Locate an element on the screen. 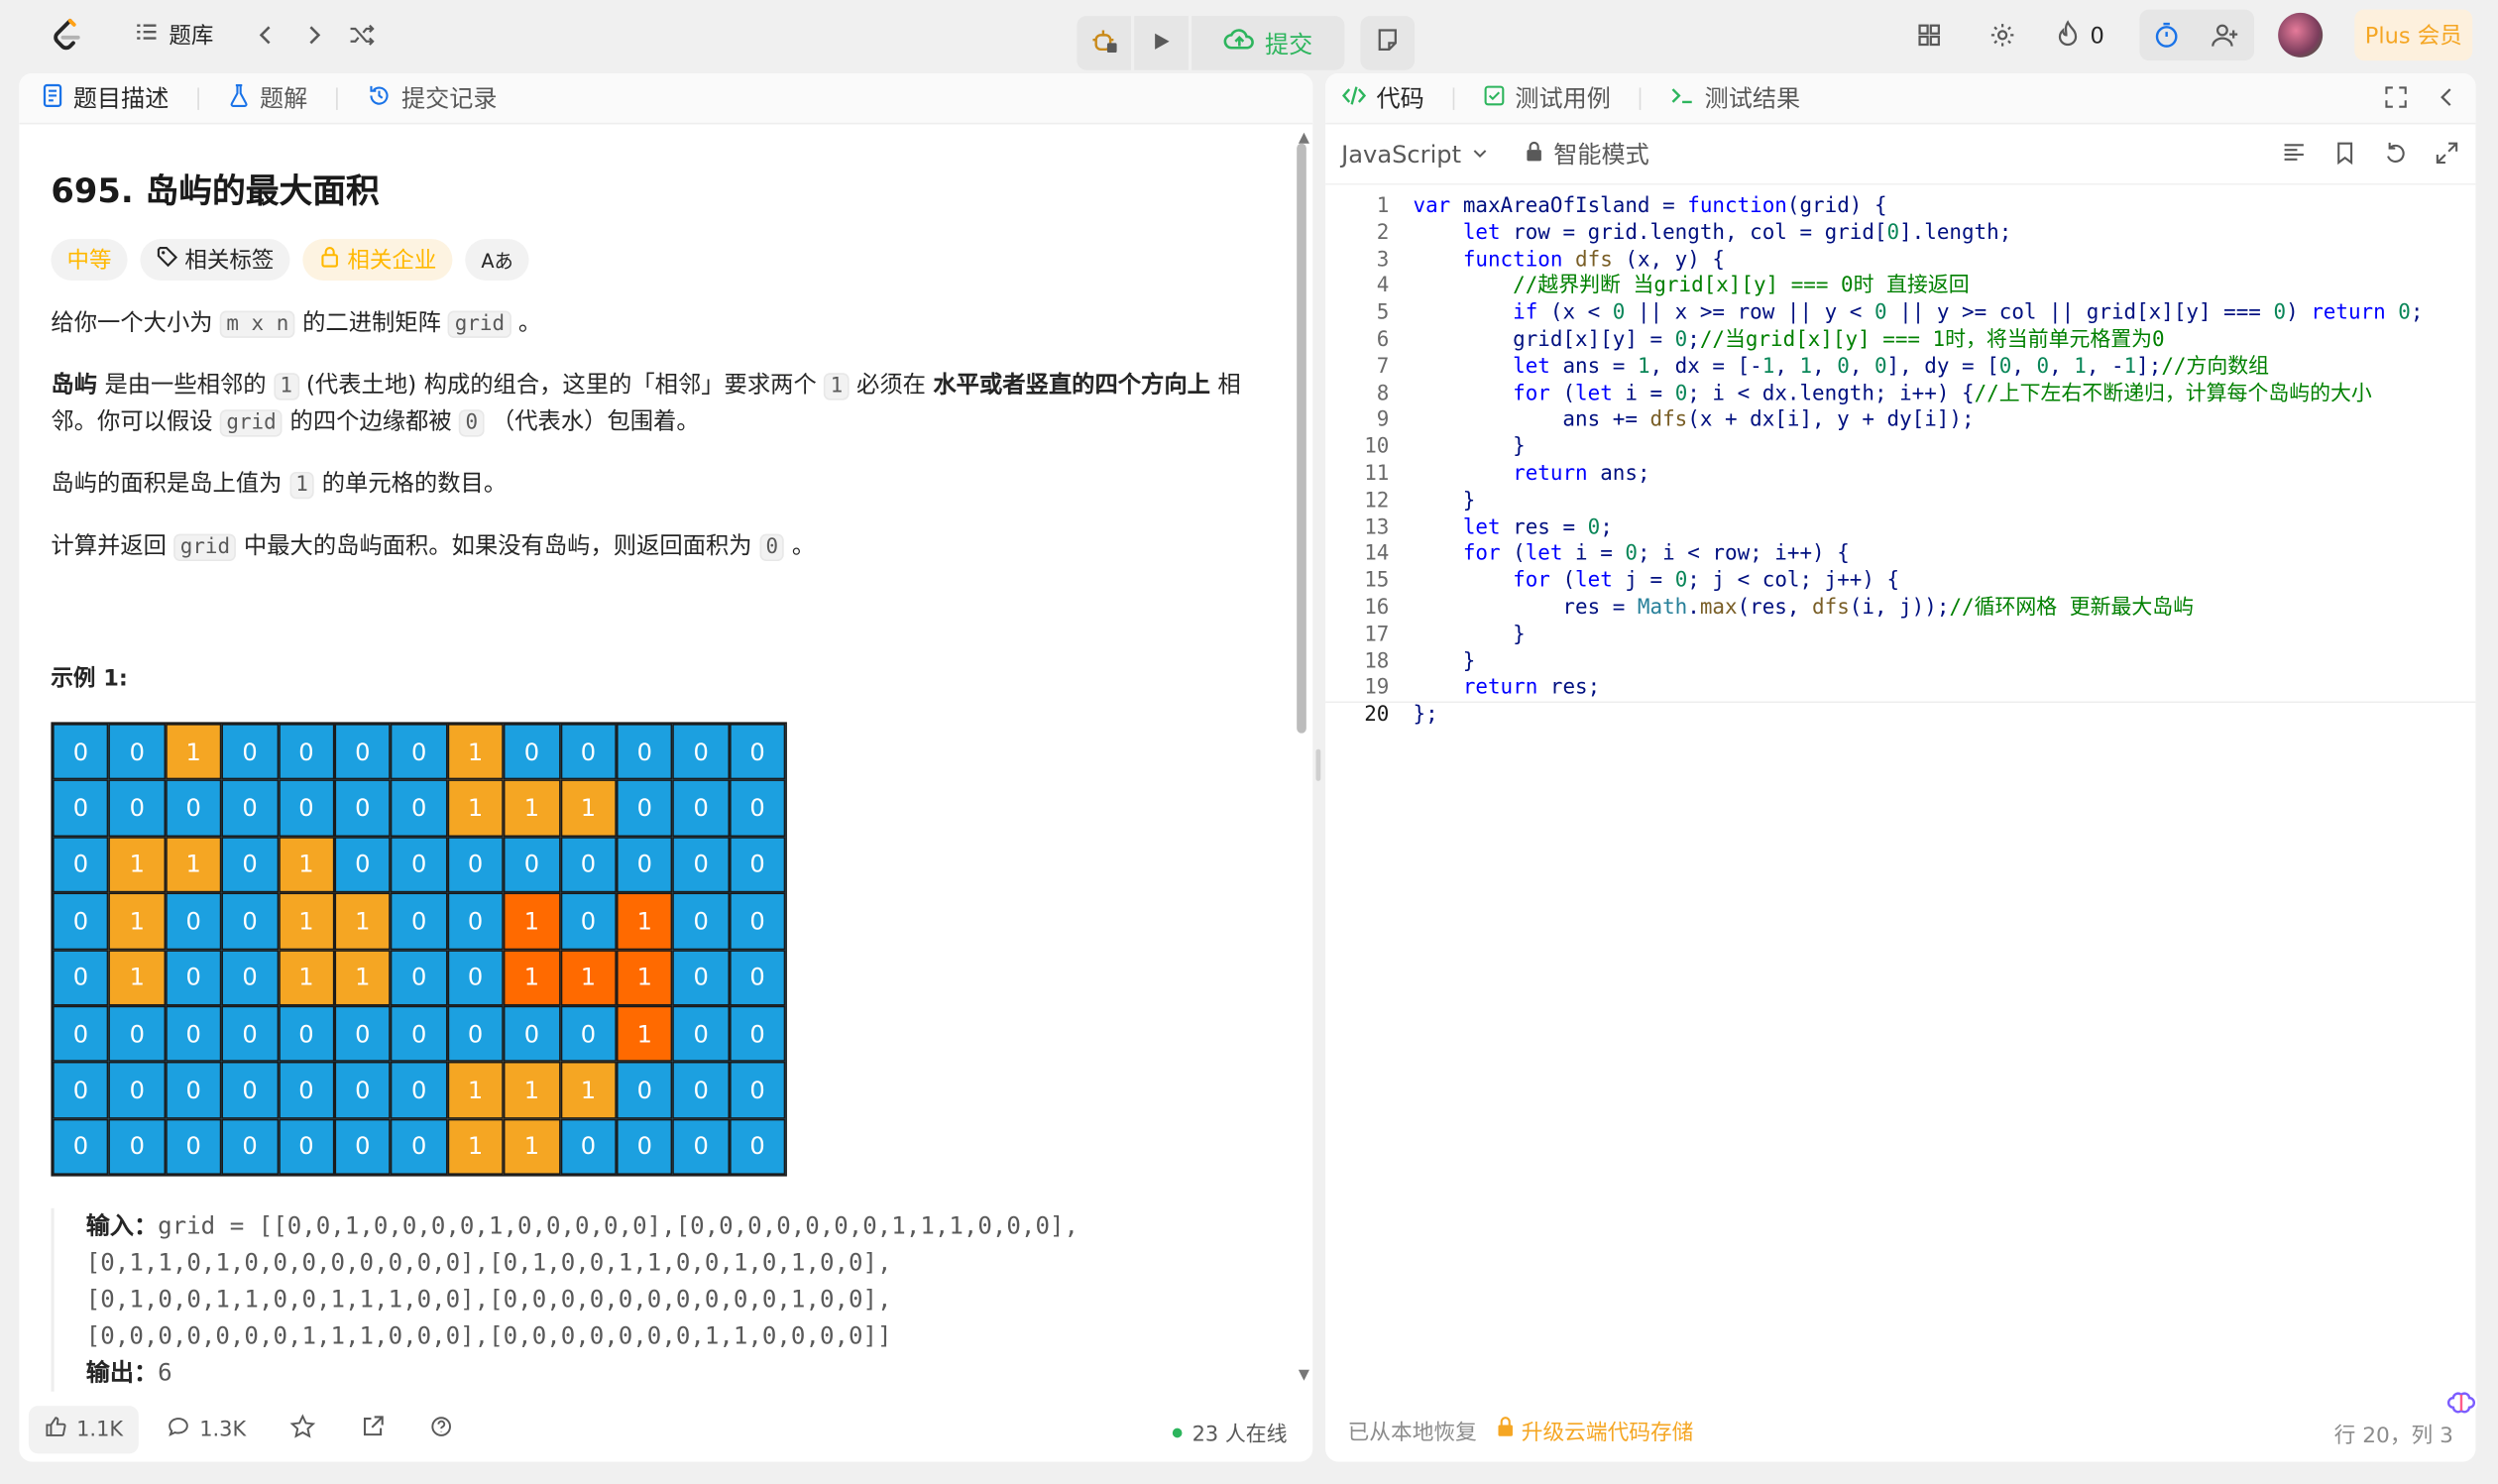  cloud-upload-icon is located at coordinates (1239, 42).